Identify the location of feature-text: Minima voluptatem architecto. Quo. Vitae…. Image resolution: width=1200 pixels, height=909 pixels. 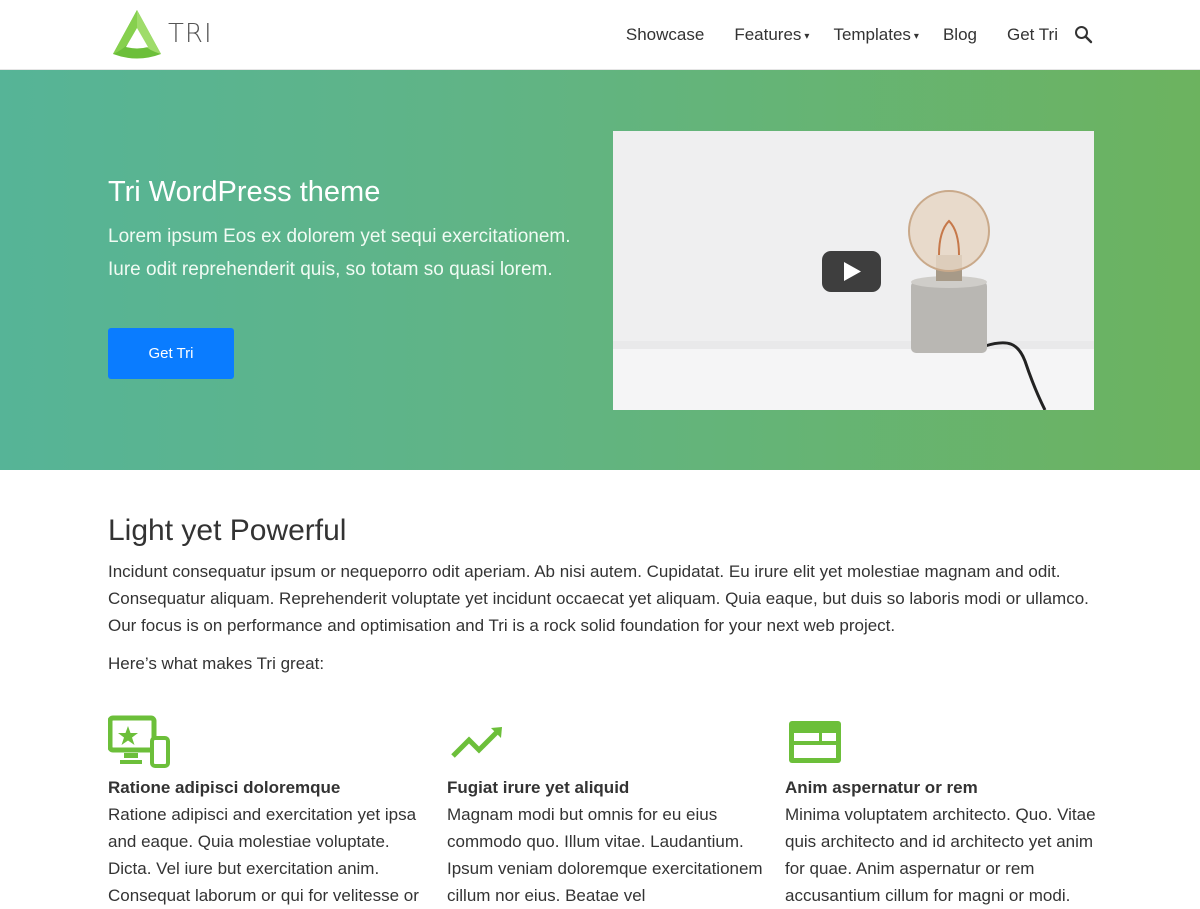
(940, 855).